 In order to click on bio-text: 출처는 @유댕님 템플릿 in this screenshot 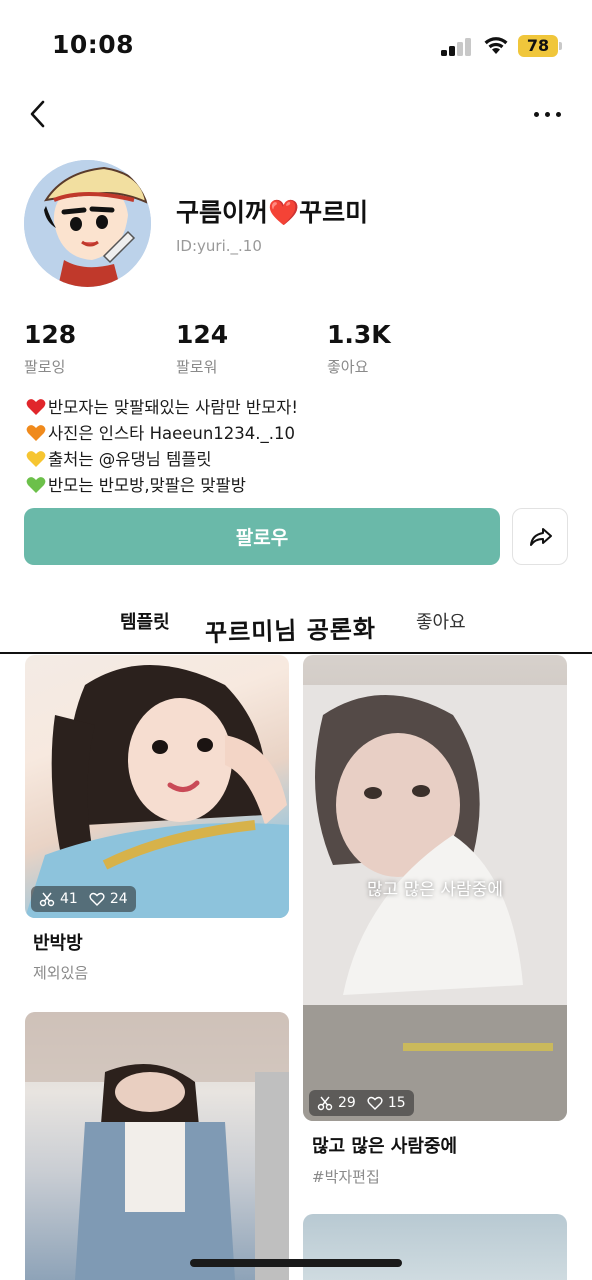, I will do `click(130, 459)`.